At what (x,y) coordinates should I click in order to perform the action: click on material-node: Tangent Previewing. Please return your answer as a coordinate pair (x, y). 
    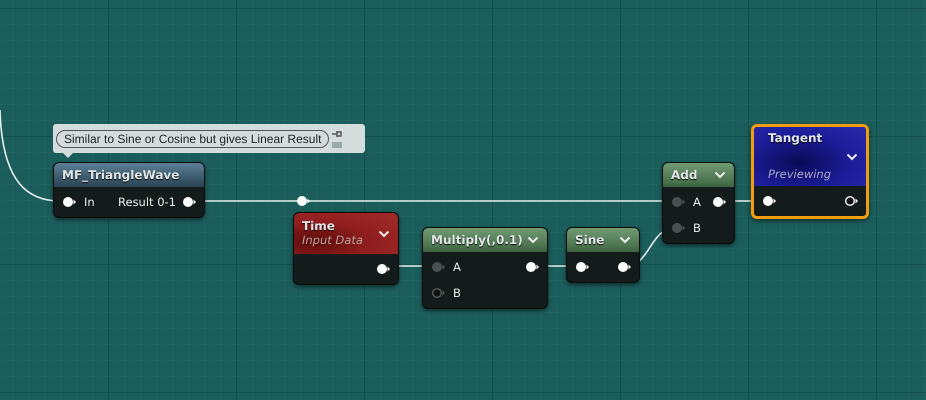
    Looking at the image, I should click on (810, 171).